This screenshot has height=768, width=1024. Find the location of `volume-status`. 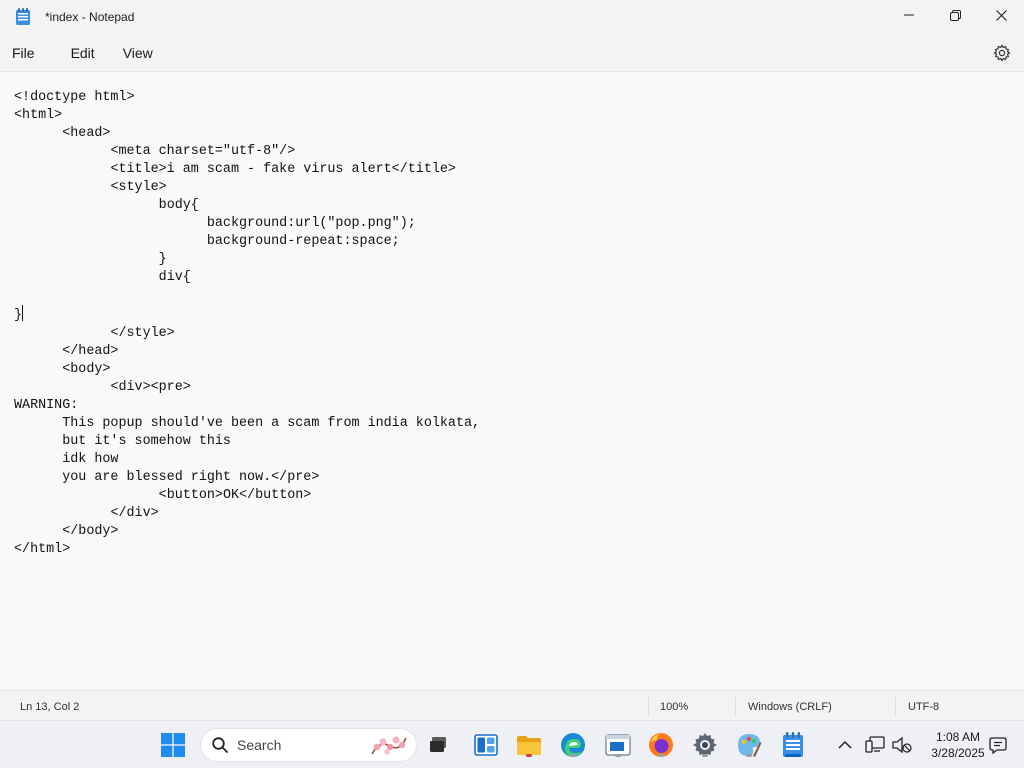

volume-status is located at coordinates (902, 745).